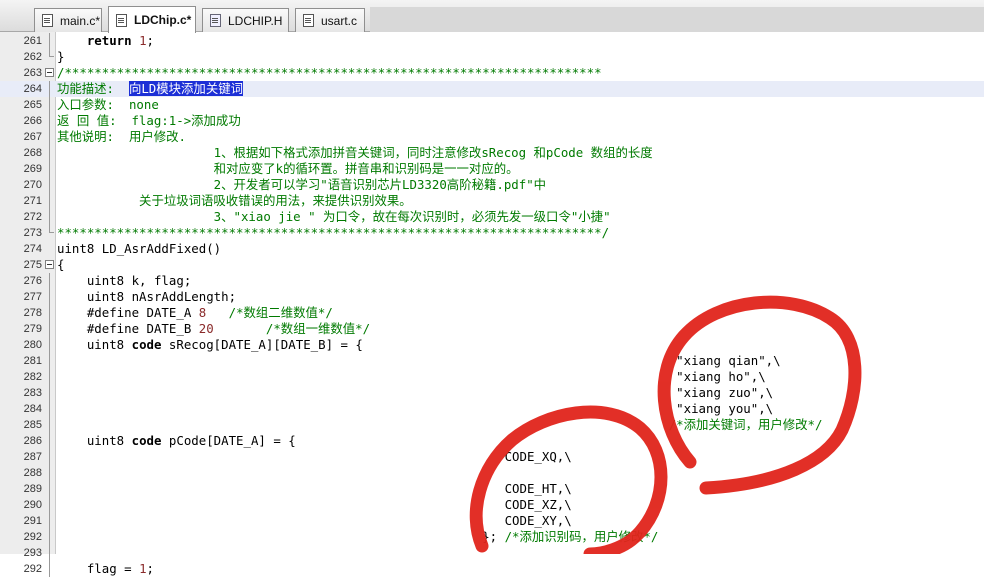  What do you see at coordinates (32, 57) in the screenshot?
I see `line-number: 262` at bounding box center [32, 57].